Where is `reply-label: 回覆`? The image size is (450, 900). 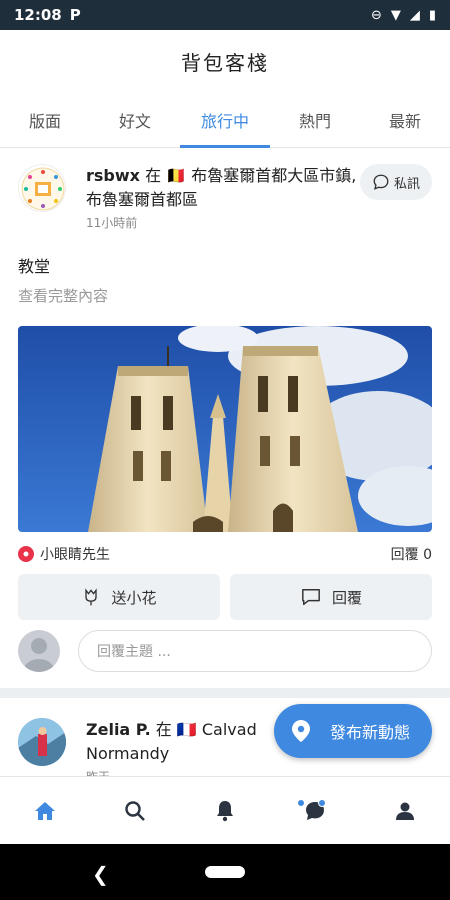 reply-label: 回覆 is located at coordinates (346, 597).